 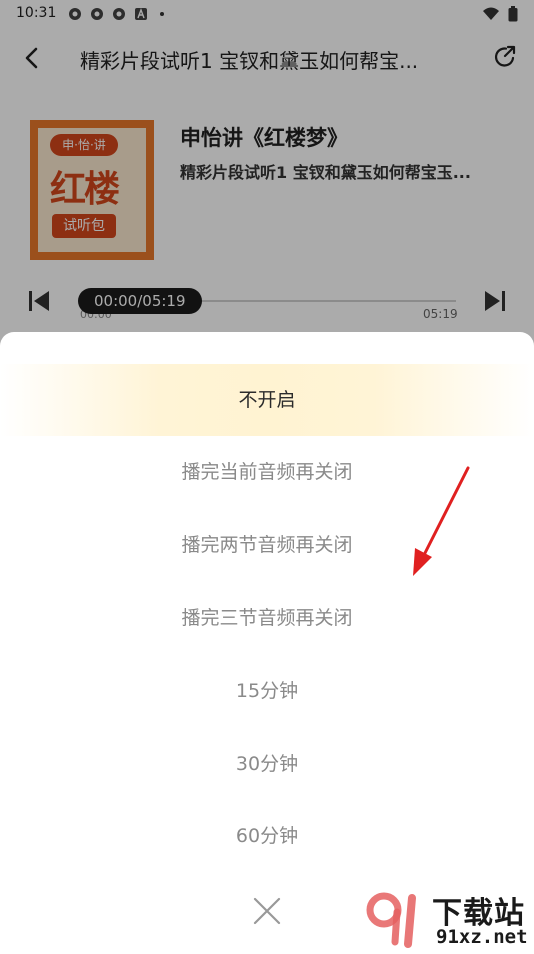 What do you see at coordinates (267, 911) in the screenshot?
I see `close-icon` at bounding box center [267, 911].